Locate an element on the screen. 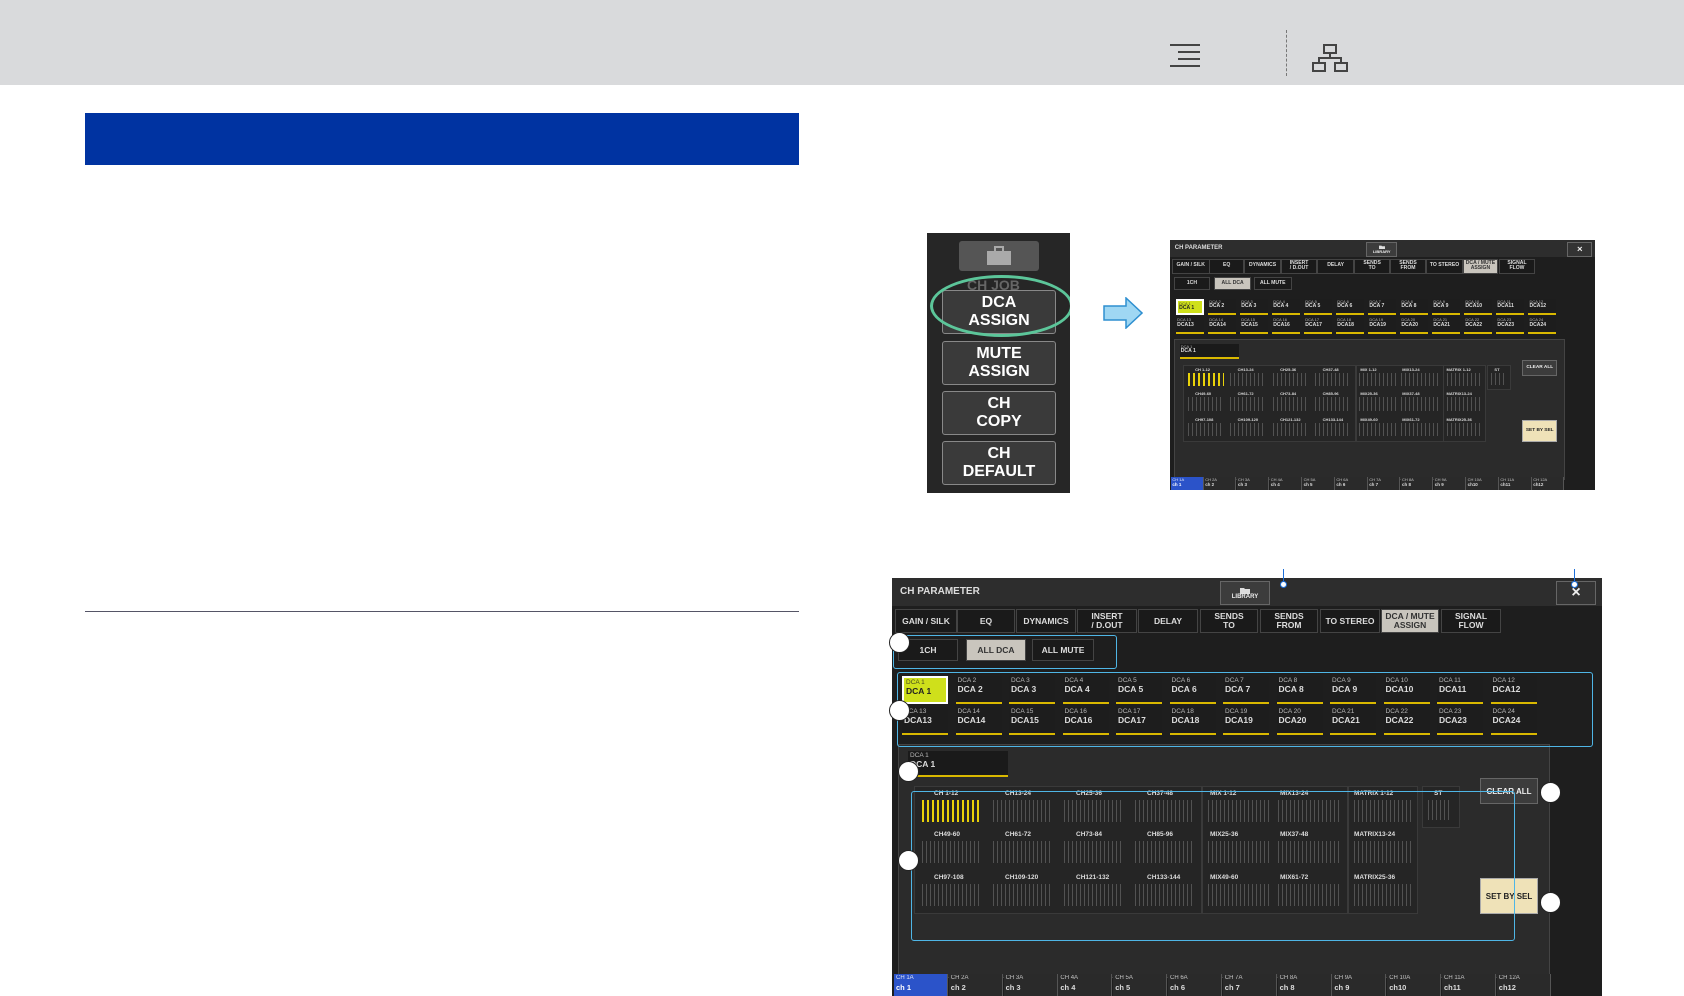 The width and height of the screenshot is (1684, 996). dca-button-1: DCA 1 DCA 1 is located at coordinates (1189, 307).